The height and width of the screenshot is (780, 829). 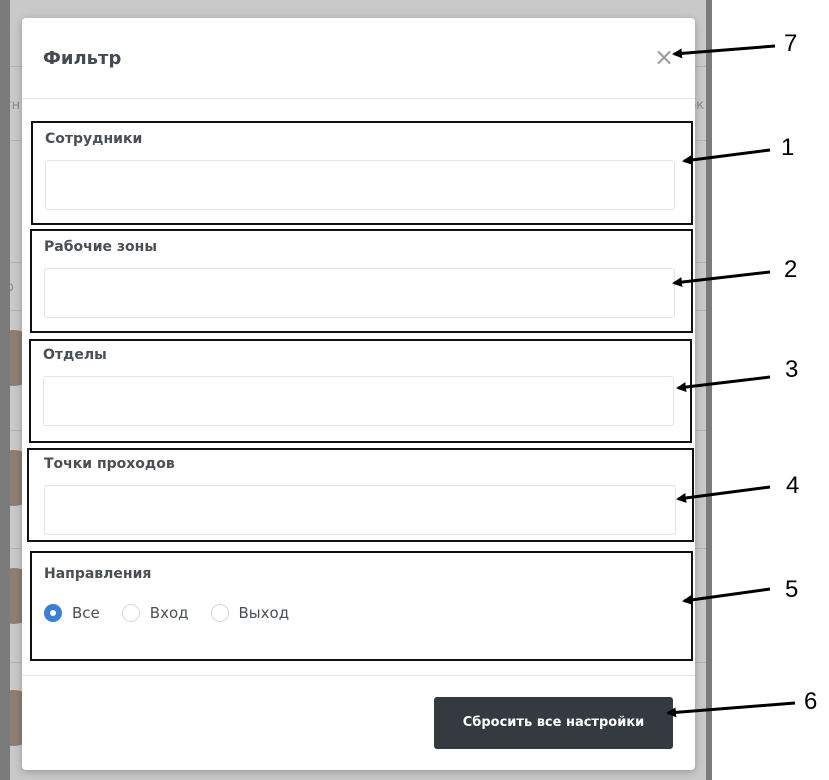 What do you see at coordinates (788, 147) in the screenshot?
I see `annotation-number-1: 1` at bounding box center [788, 147].